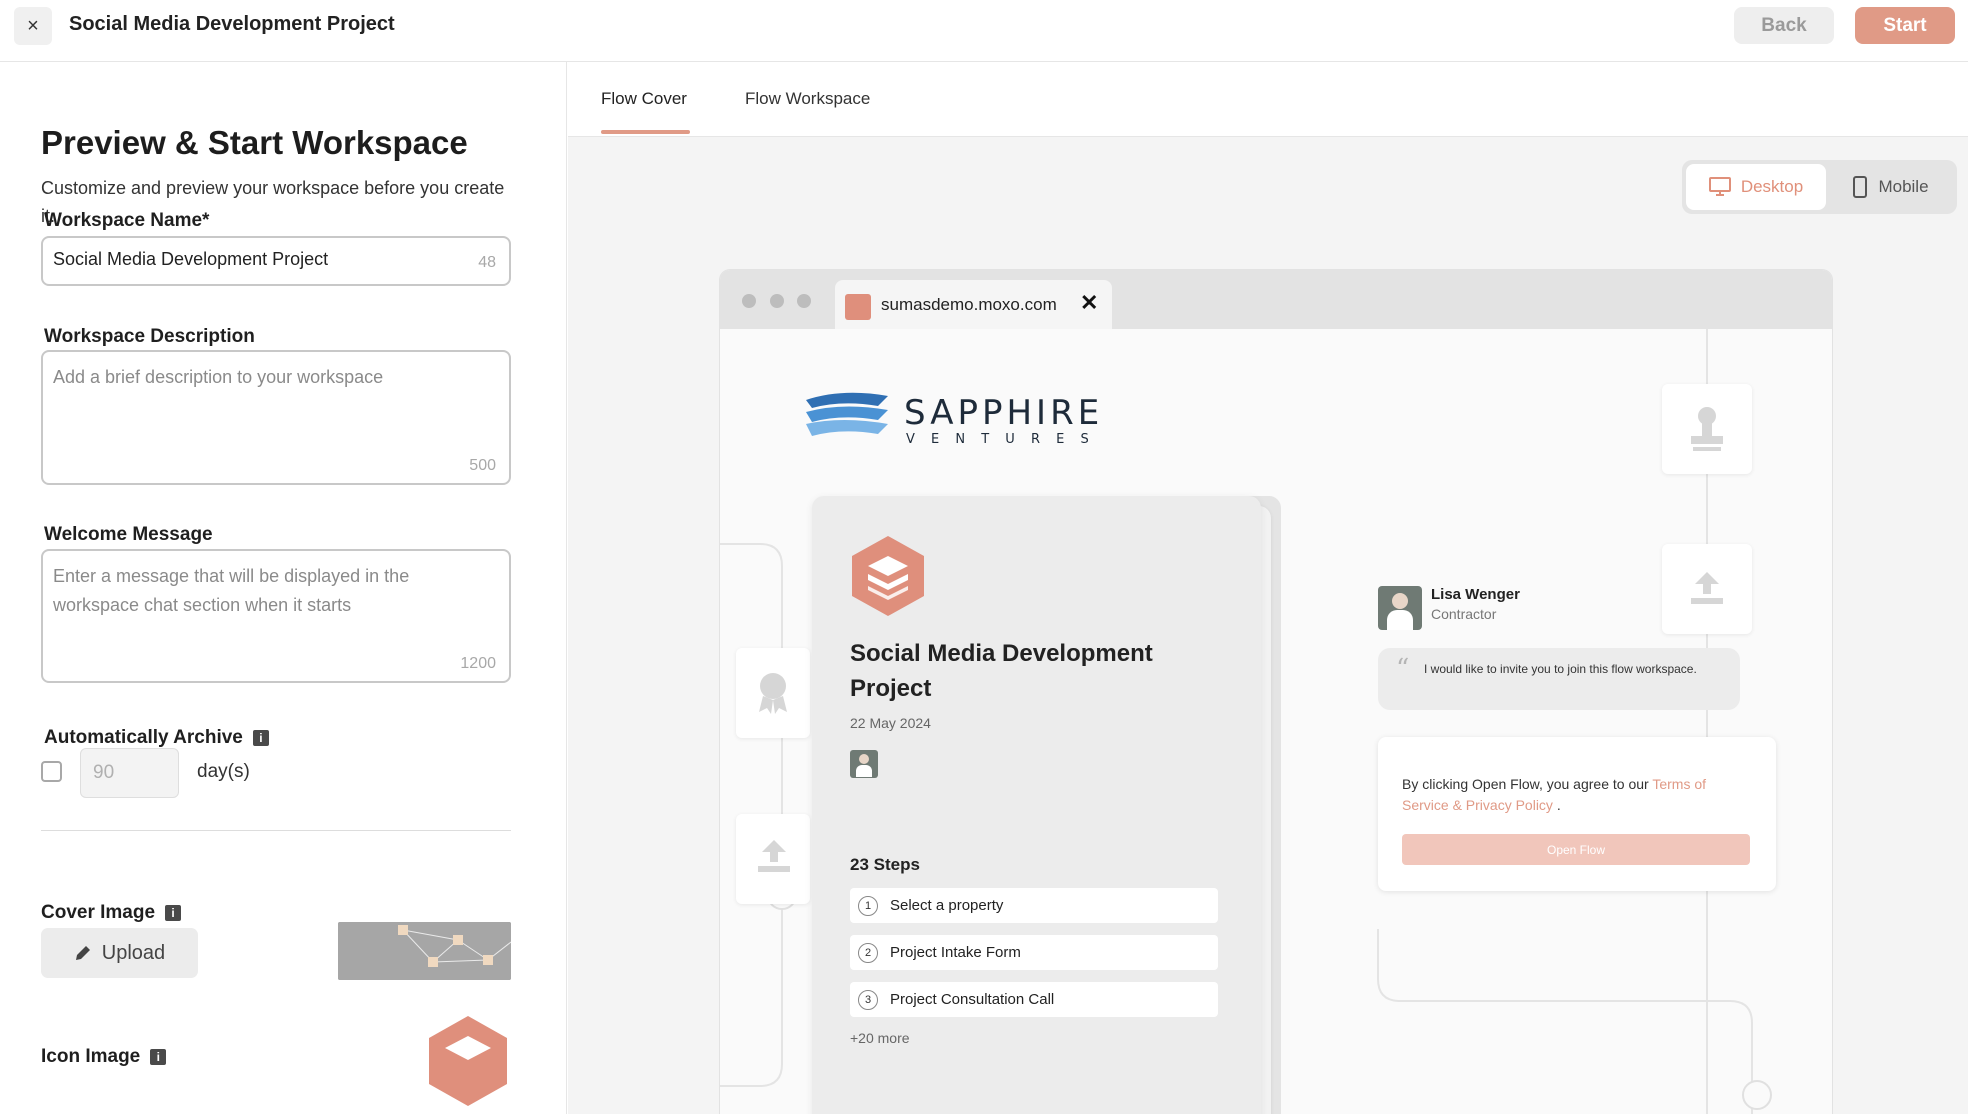  I want to click on auto-archive-checkbox, so click(51, 771).